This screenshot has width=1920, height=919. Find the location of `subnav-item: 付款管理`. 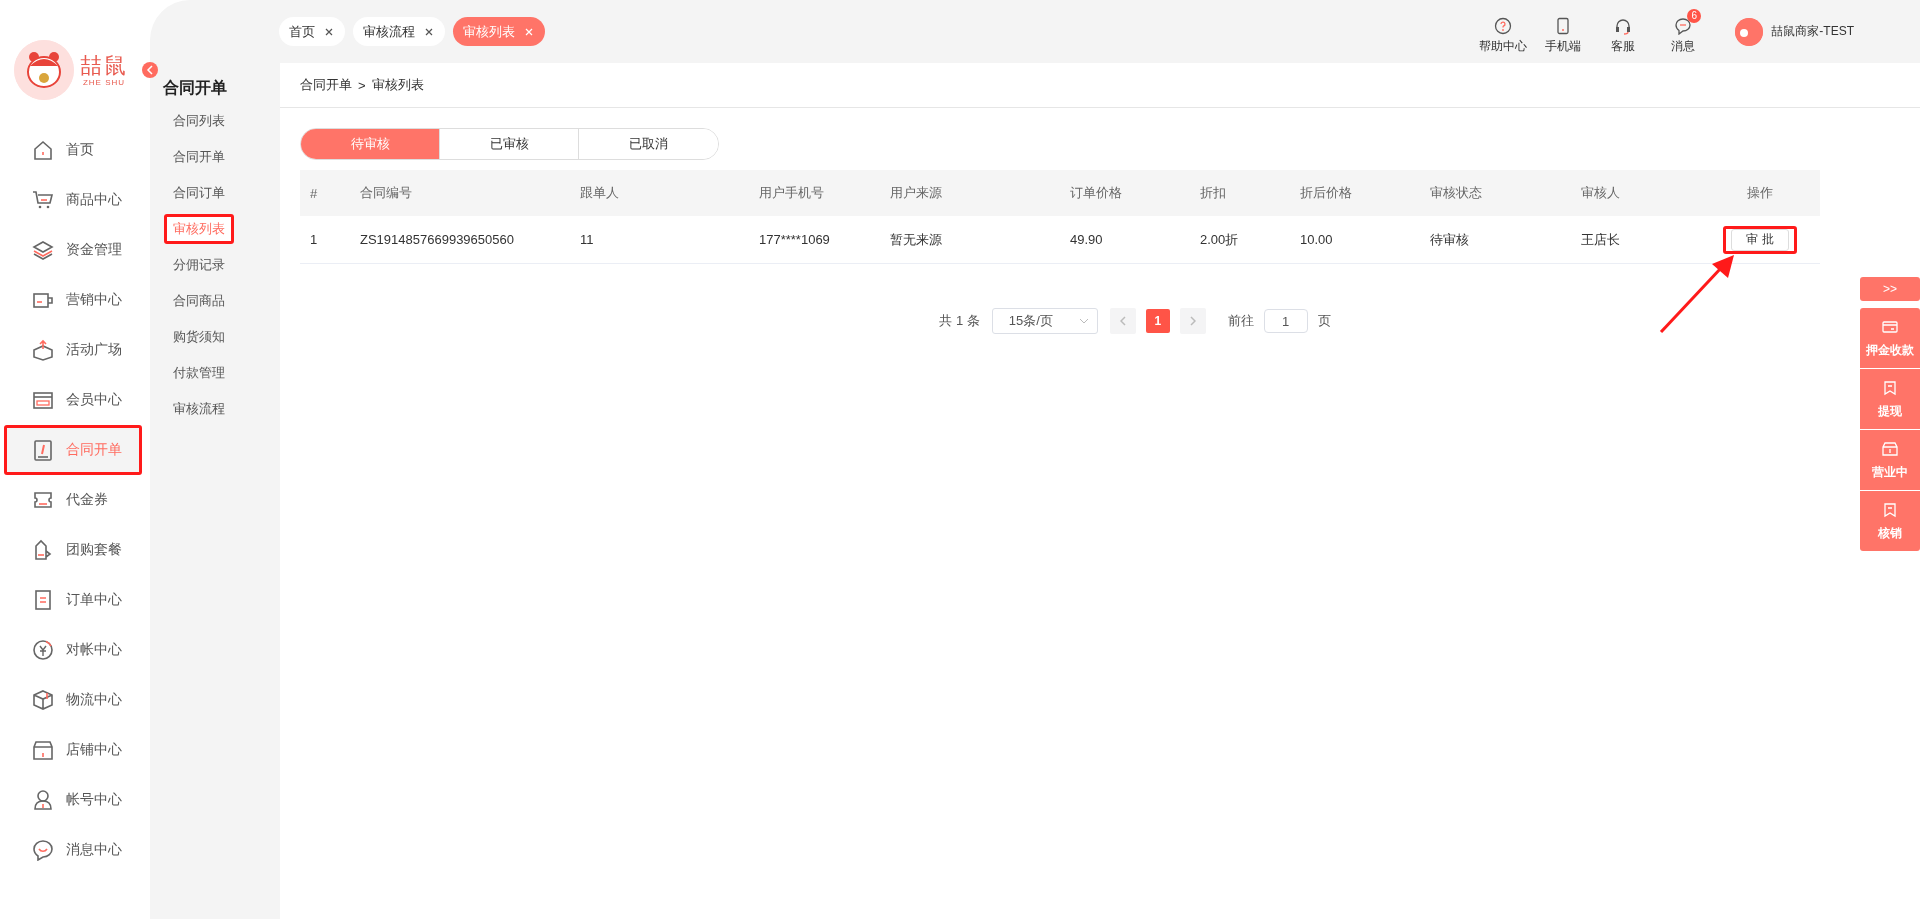

subnav-item: 付款管理 is located at coordinates (199, 373).